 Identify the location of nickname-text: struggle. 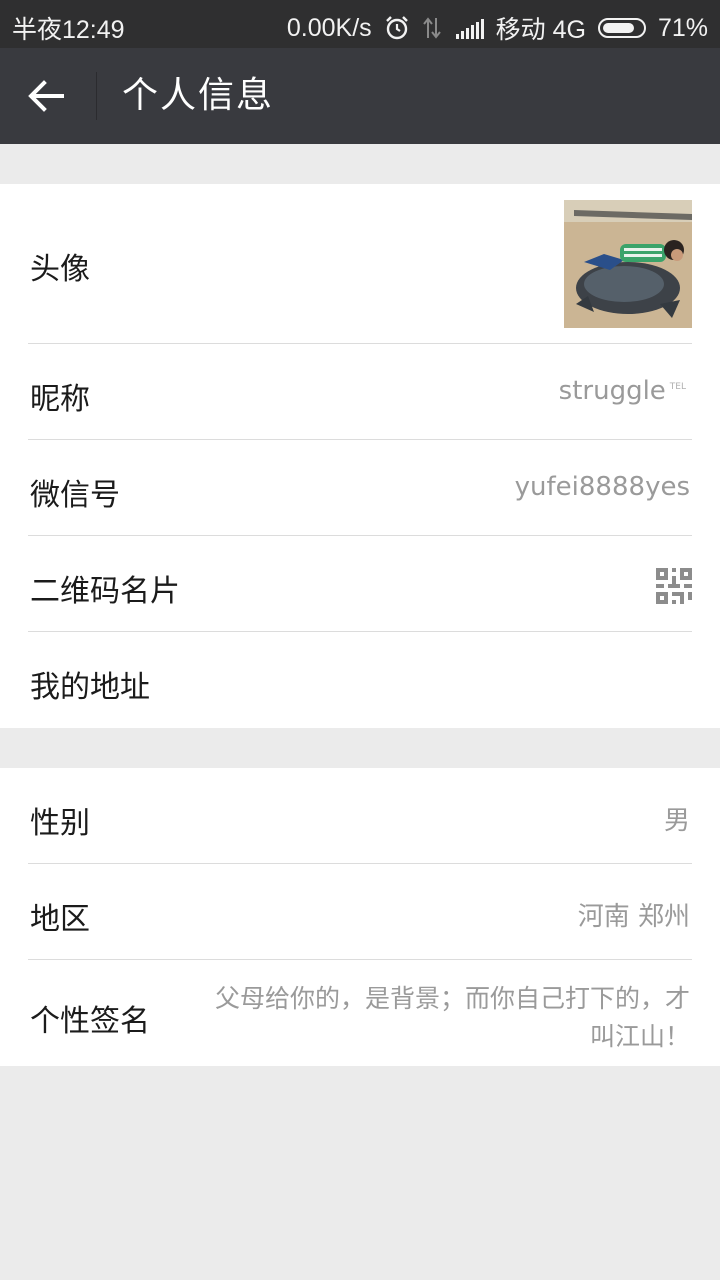
(612, 391).